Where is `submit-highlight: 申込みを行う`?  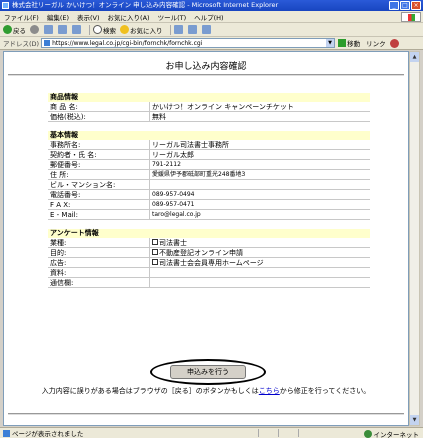 submit-highlight: 申込みを行う is located at coordinates (208, 372).